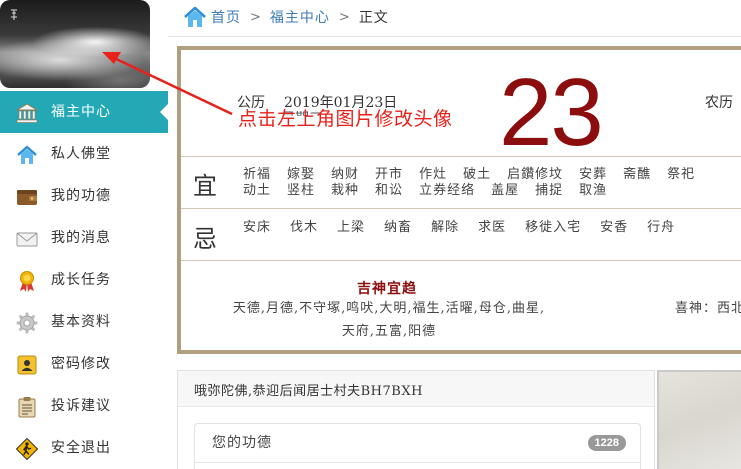 This screenshot has width=741, height=469. Describe the element at coordinates (699, 419) in the screenshot. I see `side-photo` at that location.